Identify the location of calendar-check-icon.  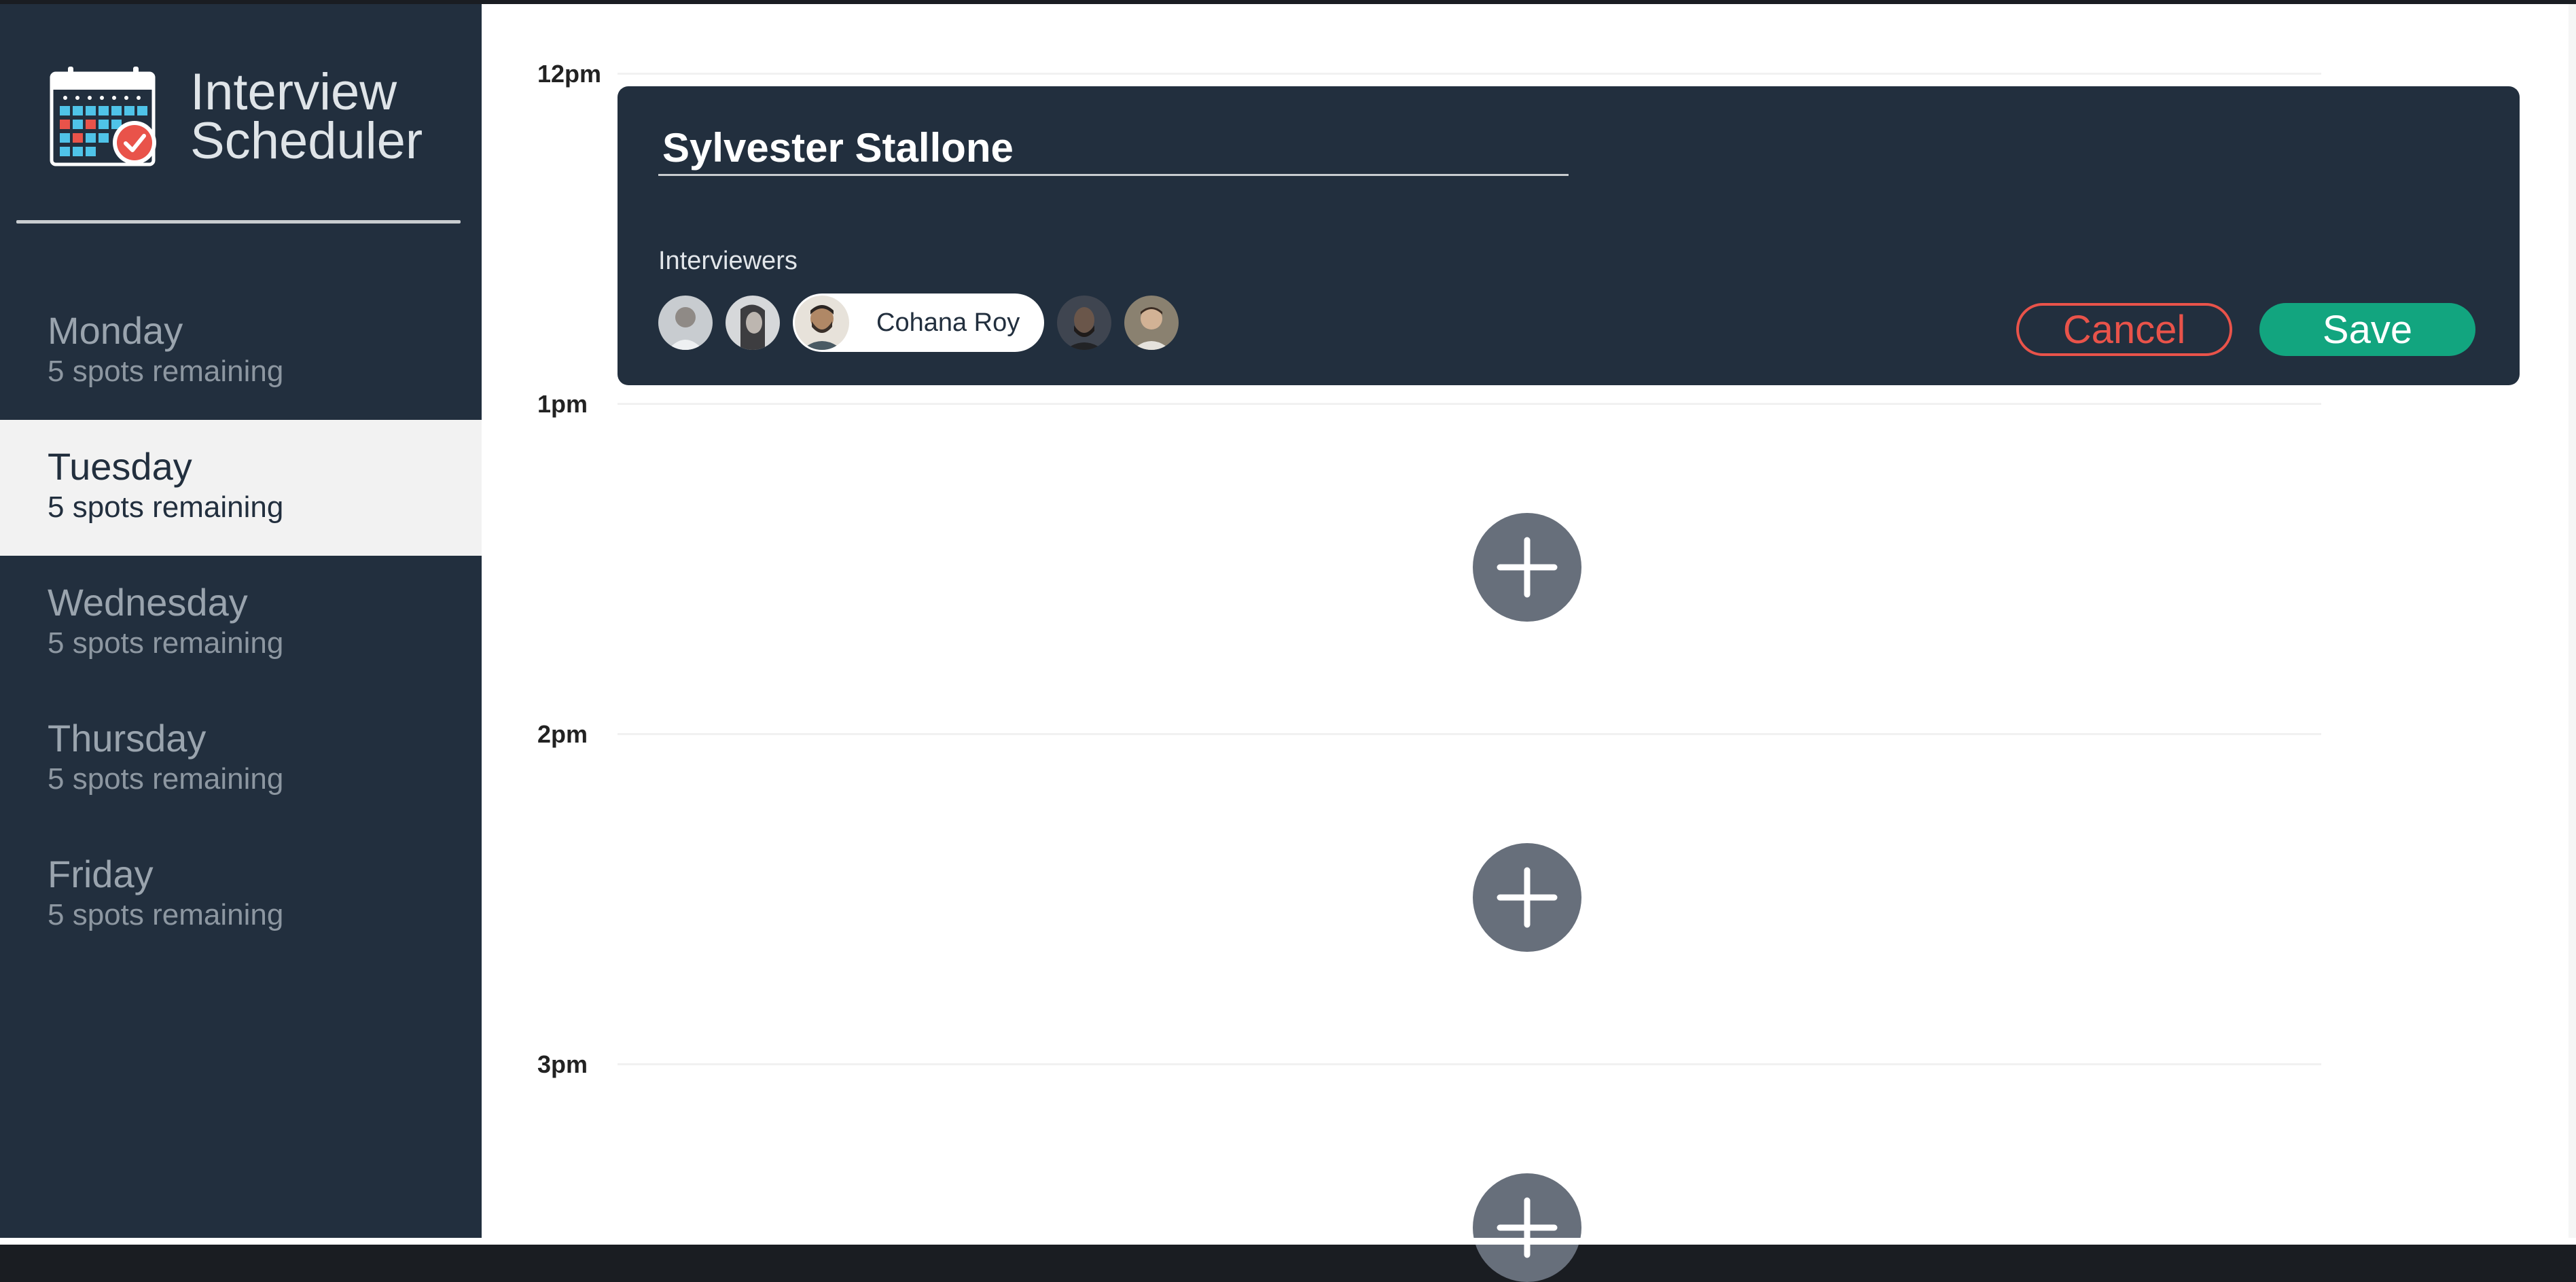
(103, 116).